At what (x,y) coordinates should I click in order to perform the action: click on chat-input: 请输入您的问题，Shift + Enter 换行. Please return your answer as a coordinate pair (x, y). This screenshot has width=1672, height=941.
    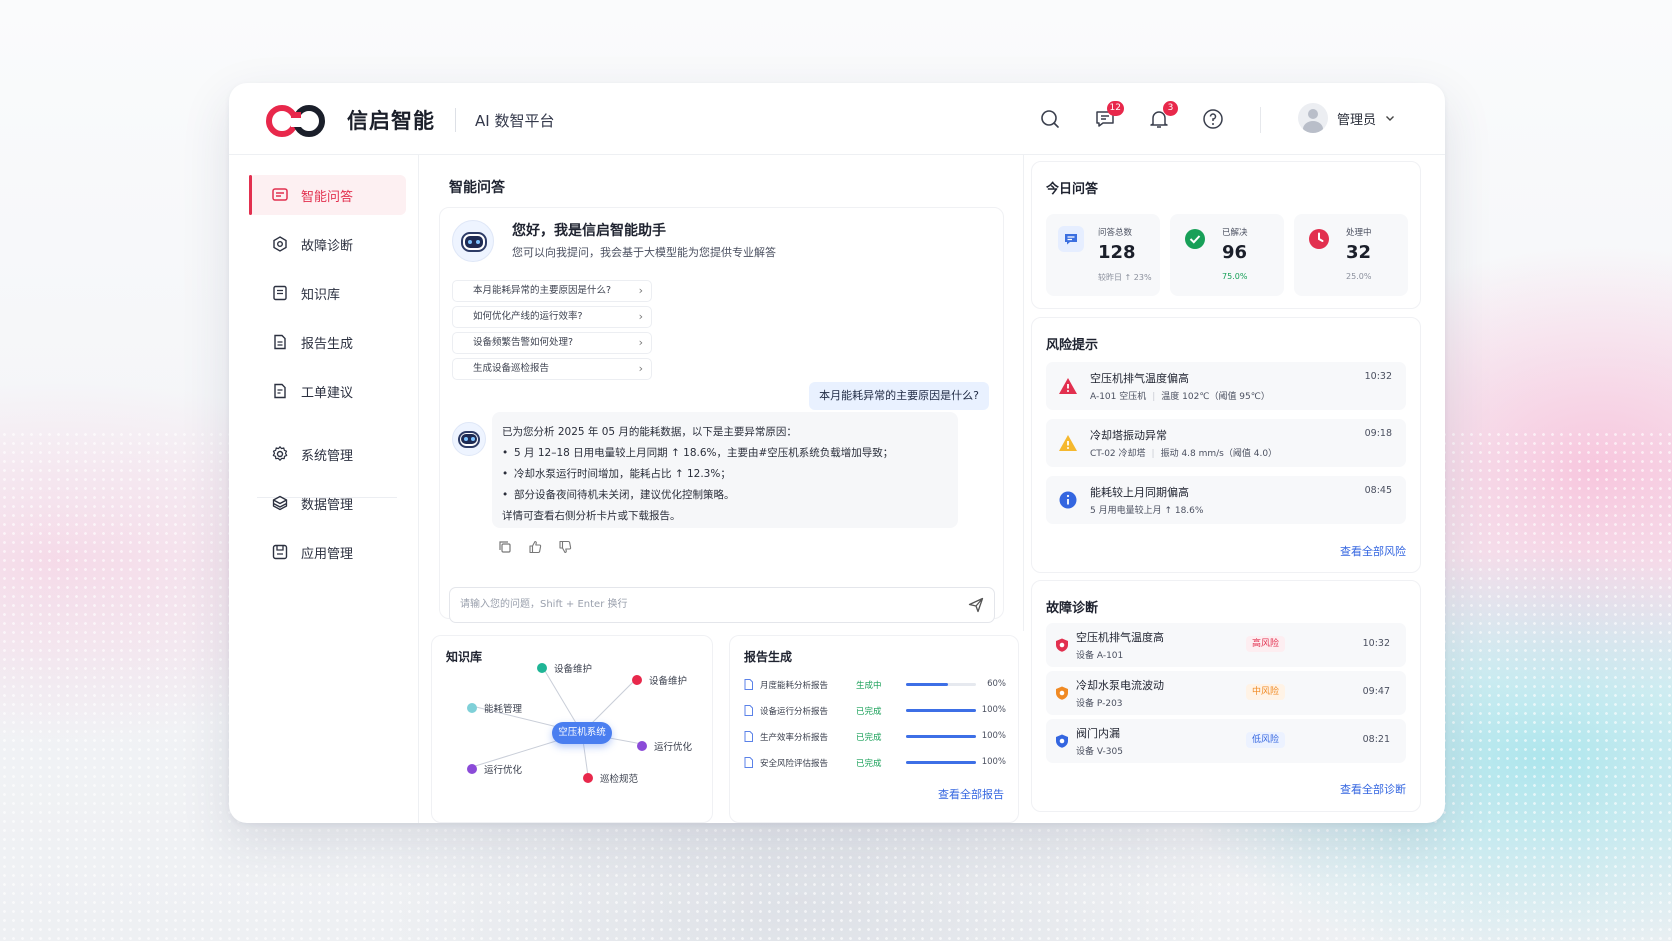
    Looking at the image, I should click on (722, 605).